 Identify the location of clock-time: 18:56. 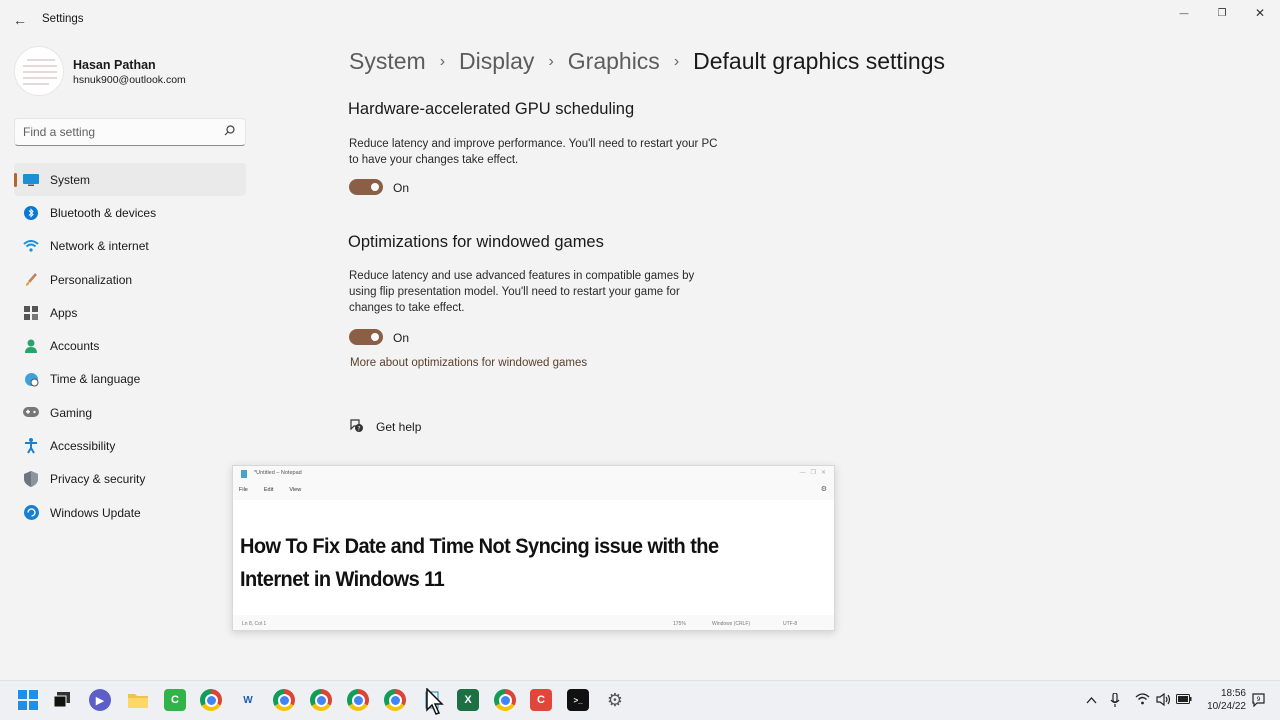
(1233, 693).